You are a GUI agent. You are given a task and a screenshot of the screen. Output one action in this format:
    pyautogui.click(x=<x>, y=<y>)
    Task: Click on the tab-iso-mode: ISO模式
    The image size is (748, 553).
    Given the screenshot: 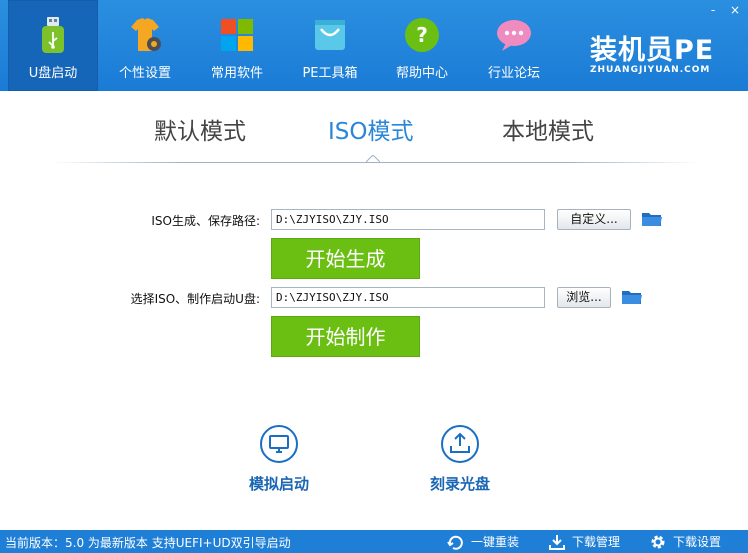 What is the action you would take?
    pyautogui.click(x=371, y=129)
    